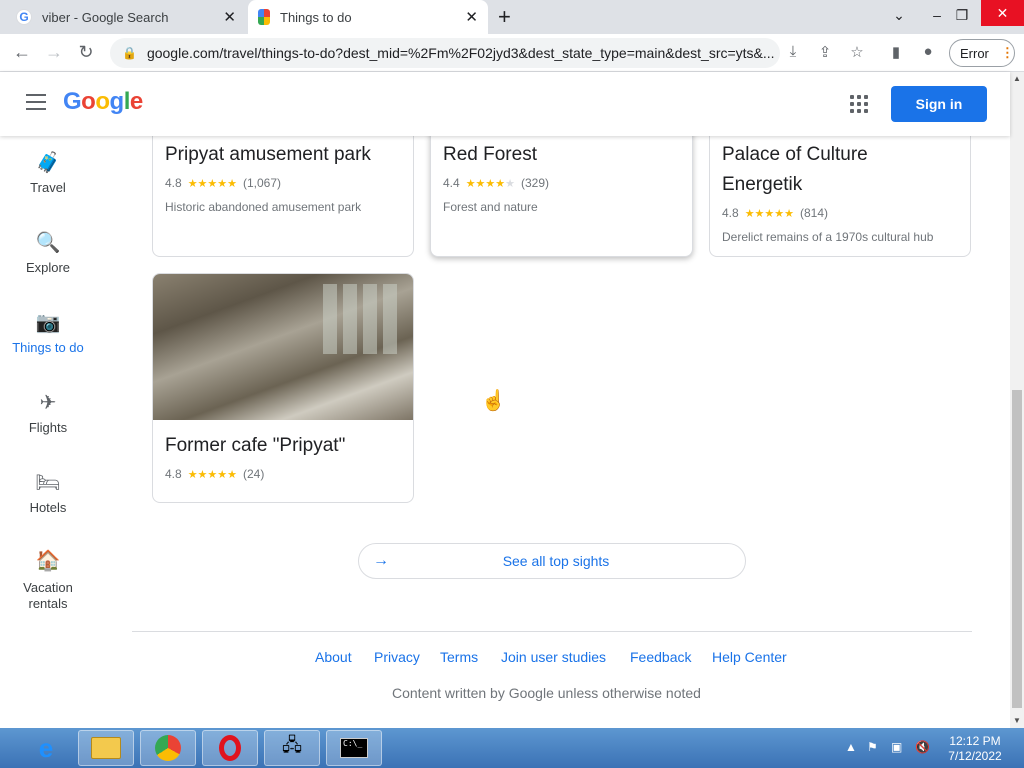 The image size is (1024, 768). I want to click on place-name: Pripyat amusement park, so click(268, 154).